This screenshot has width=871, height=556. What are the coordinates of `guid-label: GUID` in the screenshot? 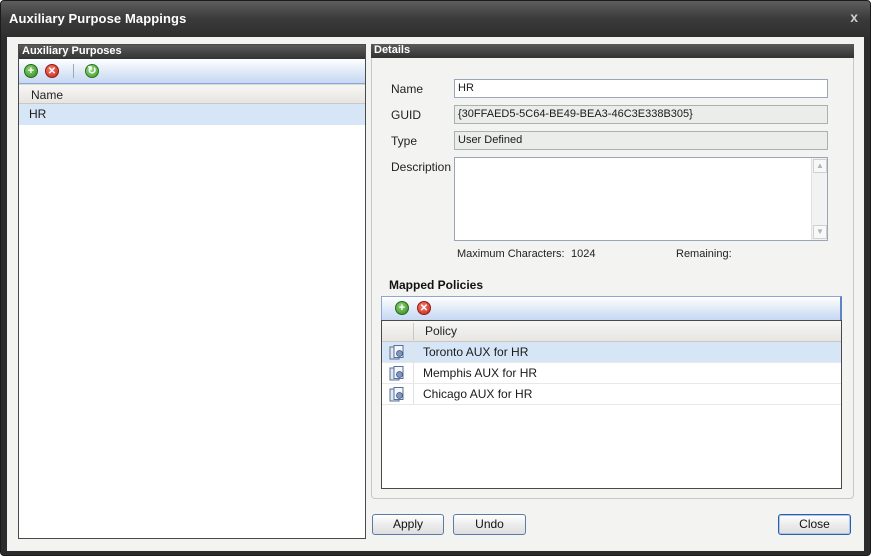 It's located at (406, 115).